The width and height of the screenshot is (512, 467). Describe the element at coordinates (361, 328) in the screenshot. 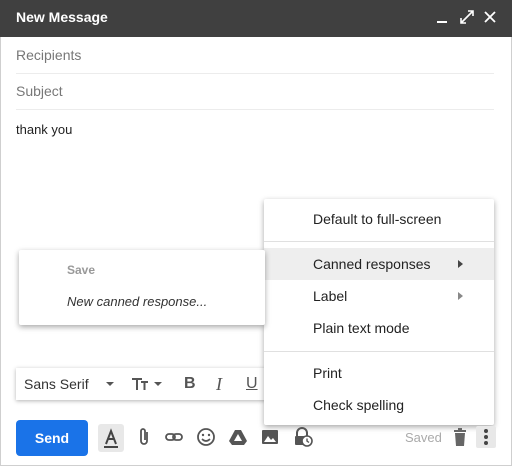

I see `menu-item-label: Plain text mode` at that location.